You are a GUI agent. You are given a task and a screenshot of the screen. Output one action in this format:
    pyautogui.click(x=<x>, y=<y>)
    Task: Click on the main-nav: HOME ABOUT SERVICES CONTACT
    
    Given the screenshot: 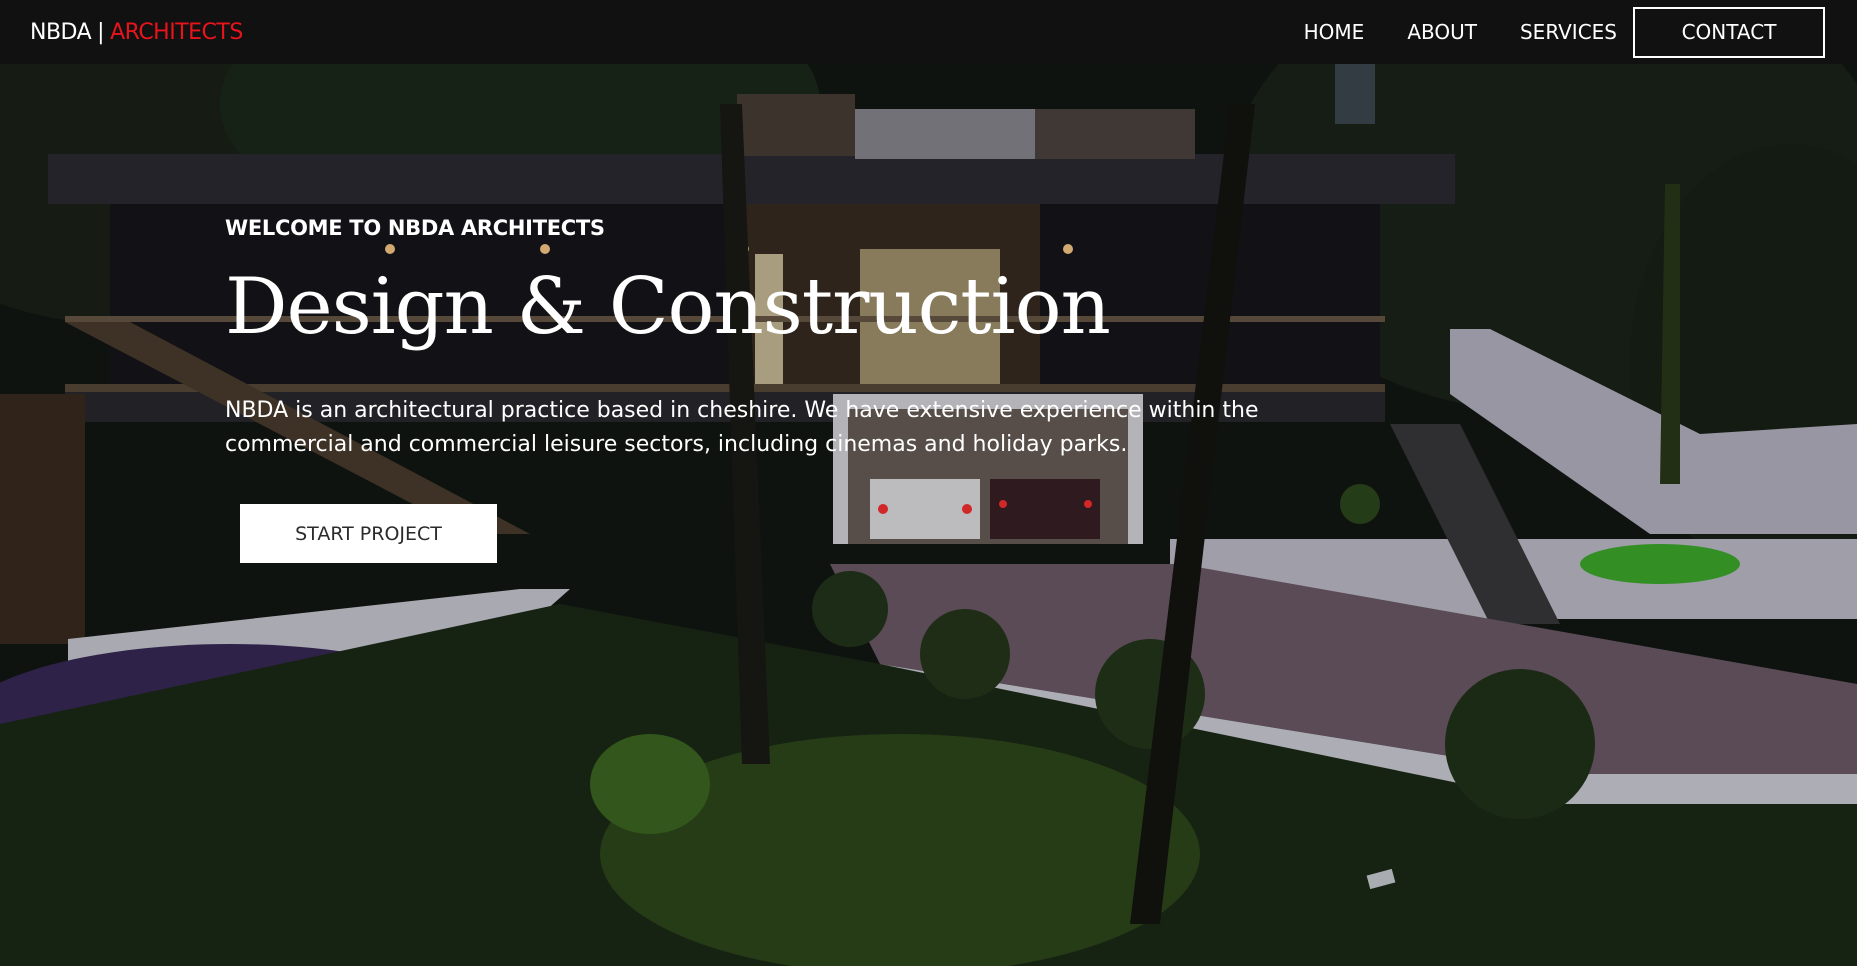 What is the action you would take?
    pyautogui.click(x=1565, y=32)
    